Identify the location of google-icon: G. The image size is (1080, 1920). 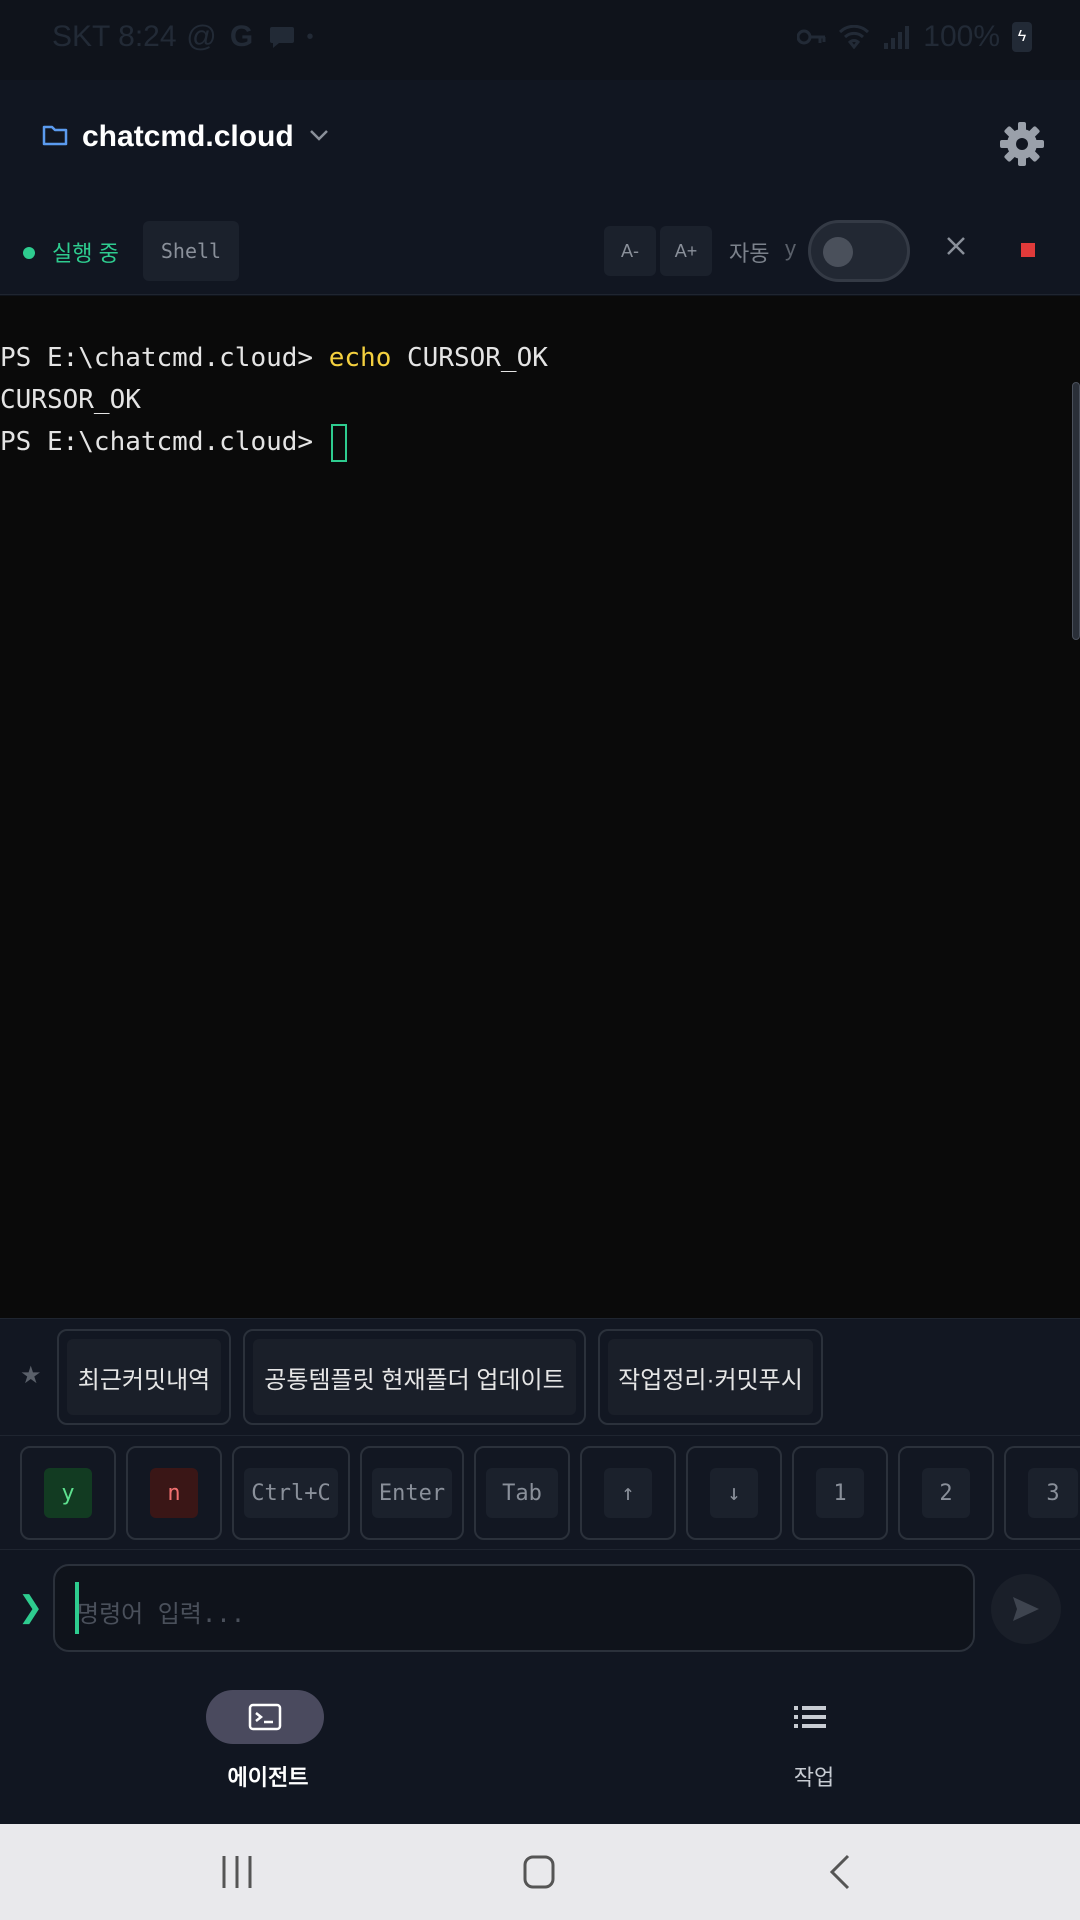
(241, 36).